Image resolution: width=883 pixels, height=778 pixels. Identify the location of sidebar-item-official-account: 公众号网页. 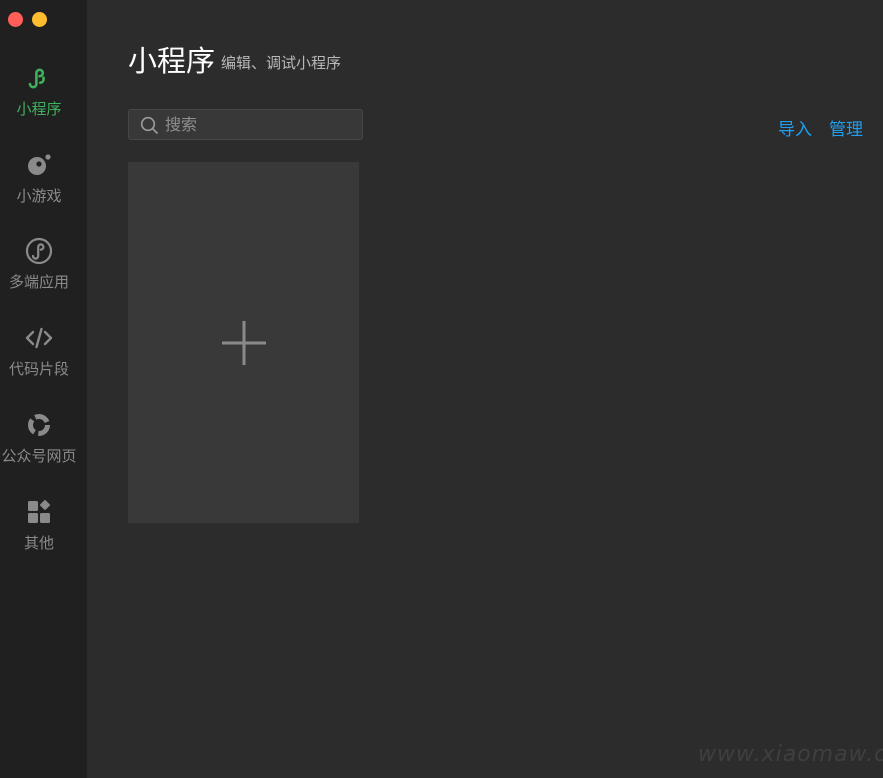
(43, 445).